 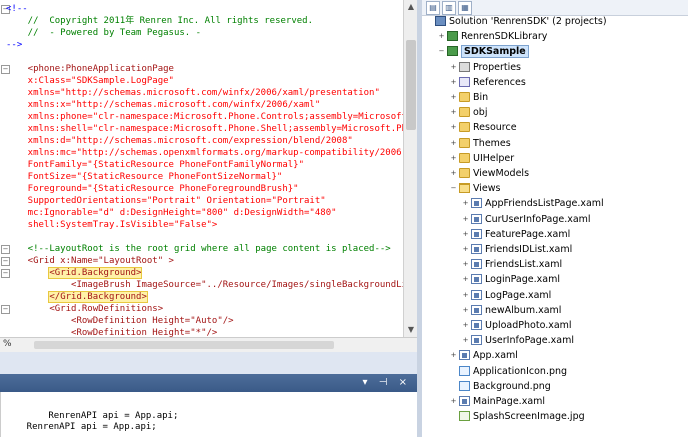 I want to click on tree-item: + FeaturePage.xaml, so click(x=515, y=234).